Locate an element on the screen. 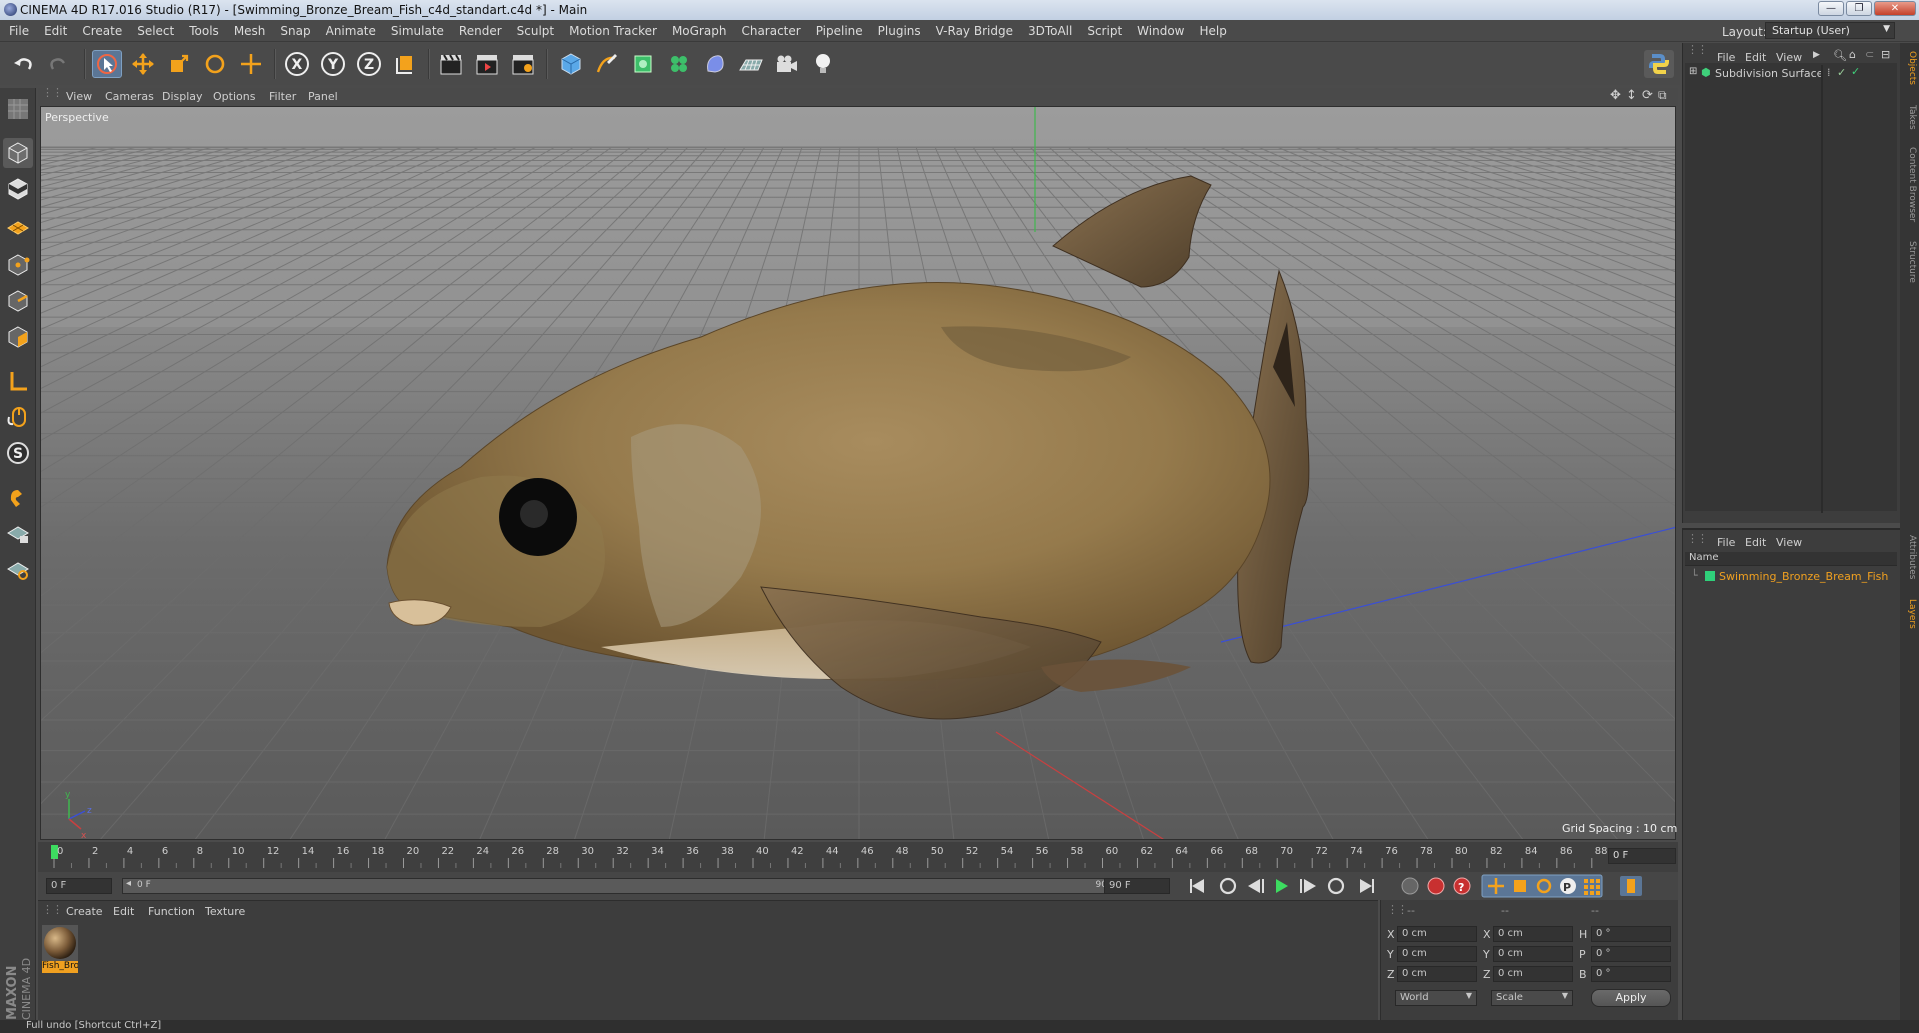 This screenshot has width=1919, height=1033. search-icon: 🔍︎ is located at coordinates (1840, 55).